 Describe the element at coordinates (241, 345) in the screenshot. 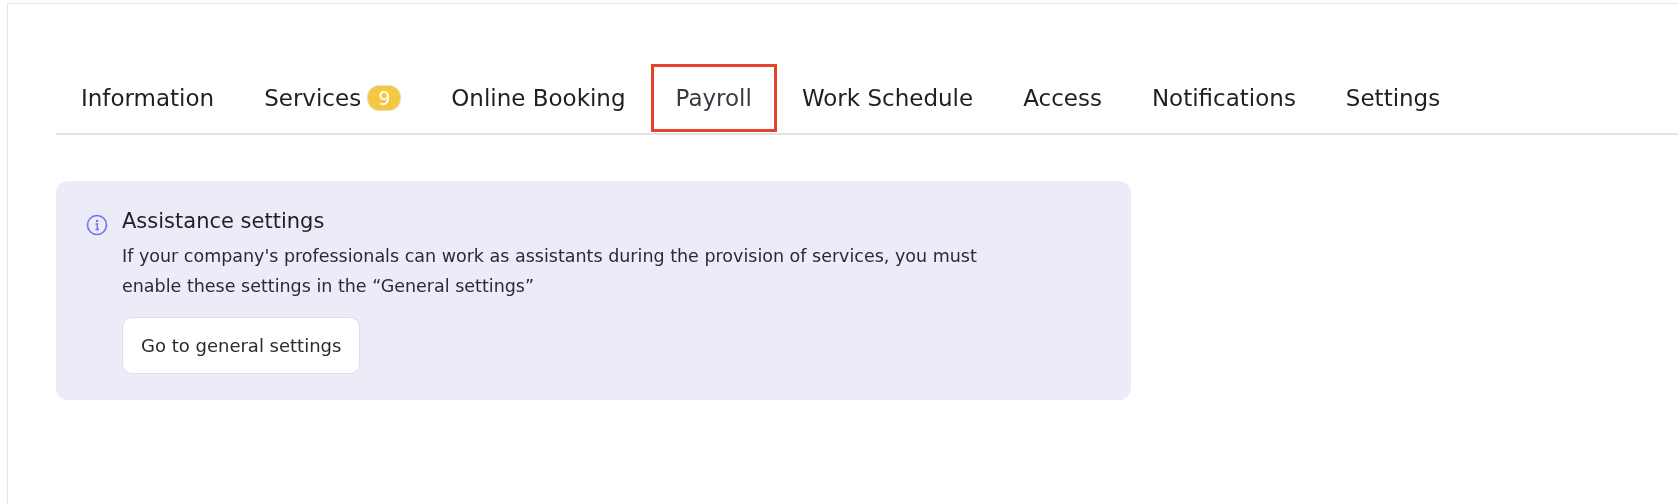

I see `general-settings-button: Go to general settings` at that location.